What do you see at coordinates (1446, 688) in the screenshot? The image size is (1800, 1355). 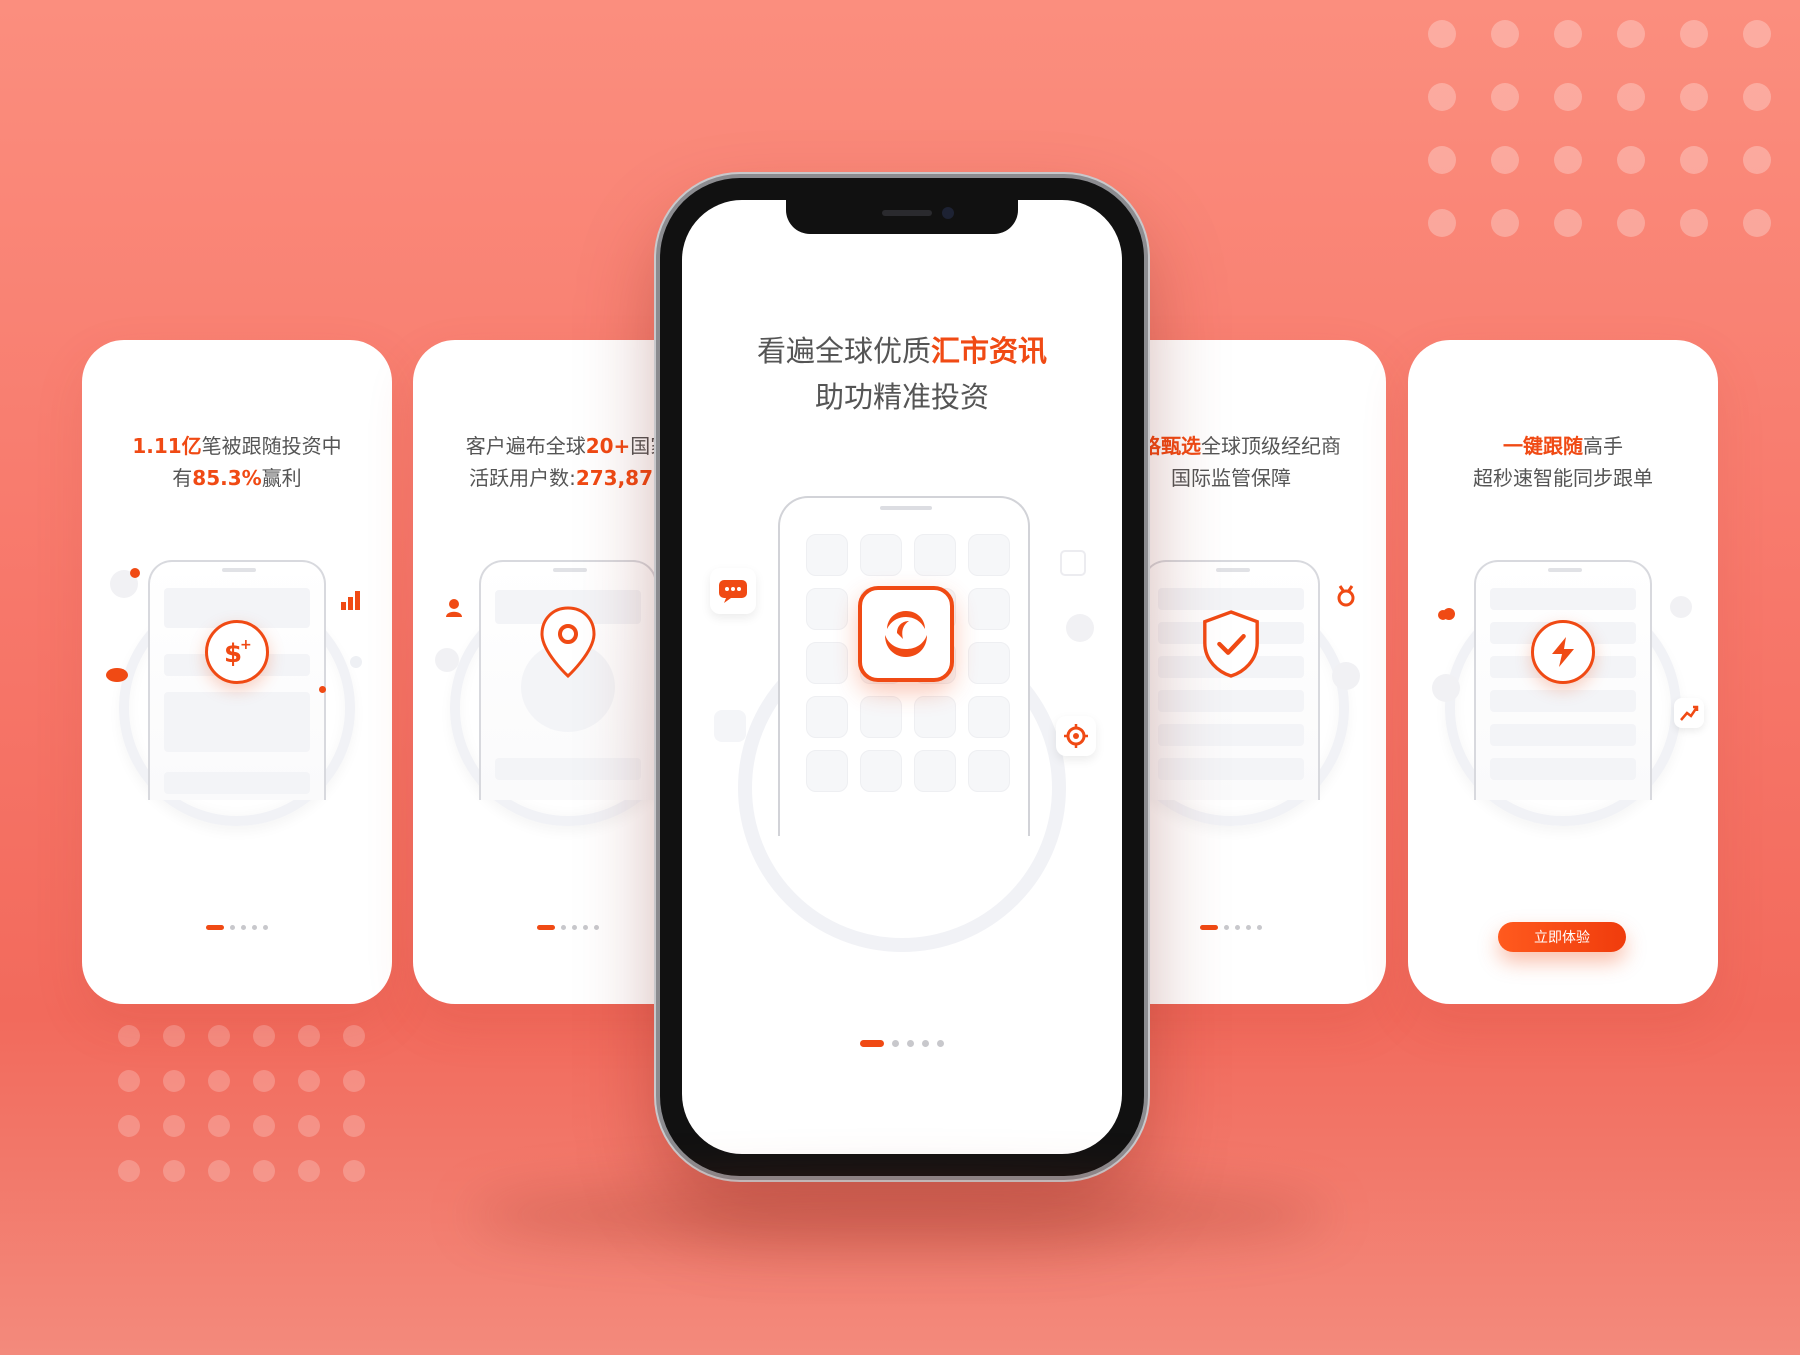 I see `hand-pointer-icon` at bounding box center [1446, 688].